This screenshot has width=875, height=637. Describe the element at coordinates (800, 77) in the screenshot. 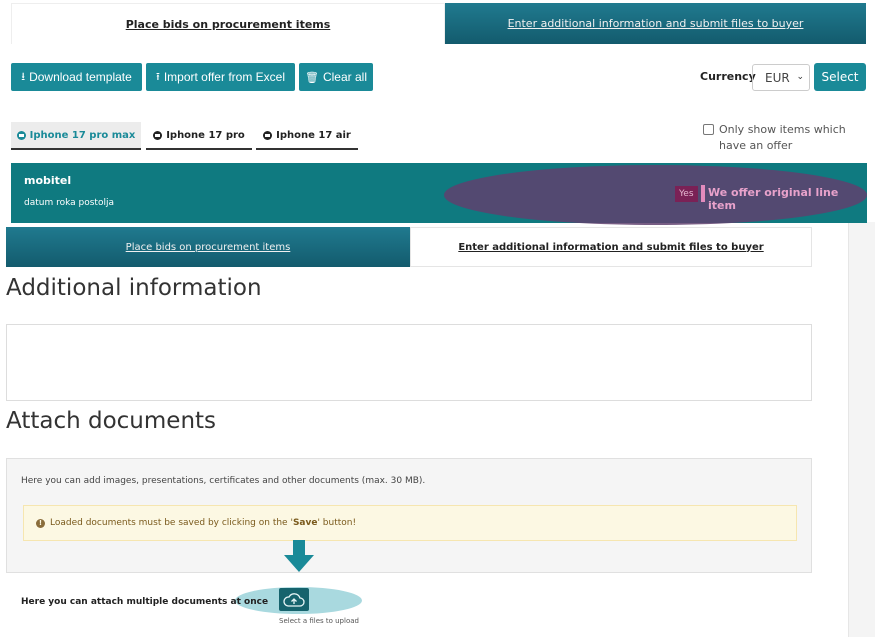

I see `chevron-down-icon: ⌄` at that location.